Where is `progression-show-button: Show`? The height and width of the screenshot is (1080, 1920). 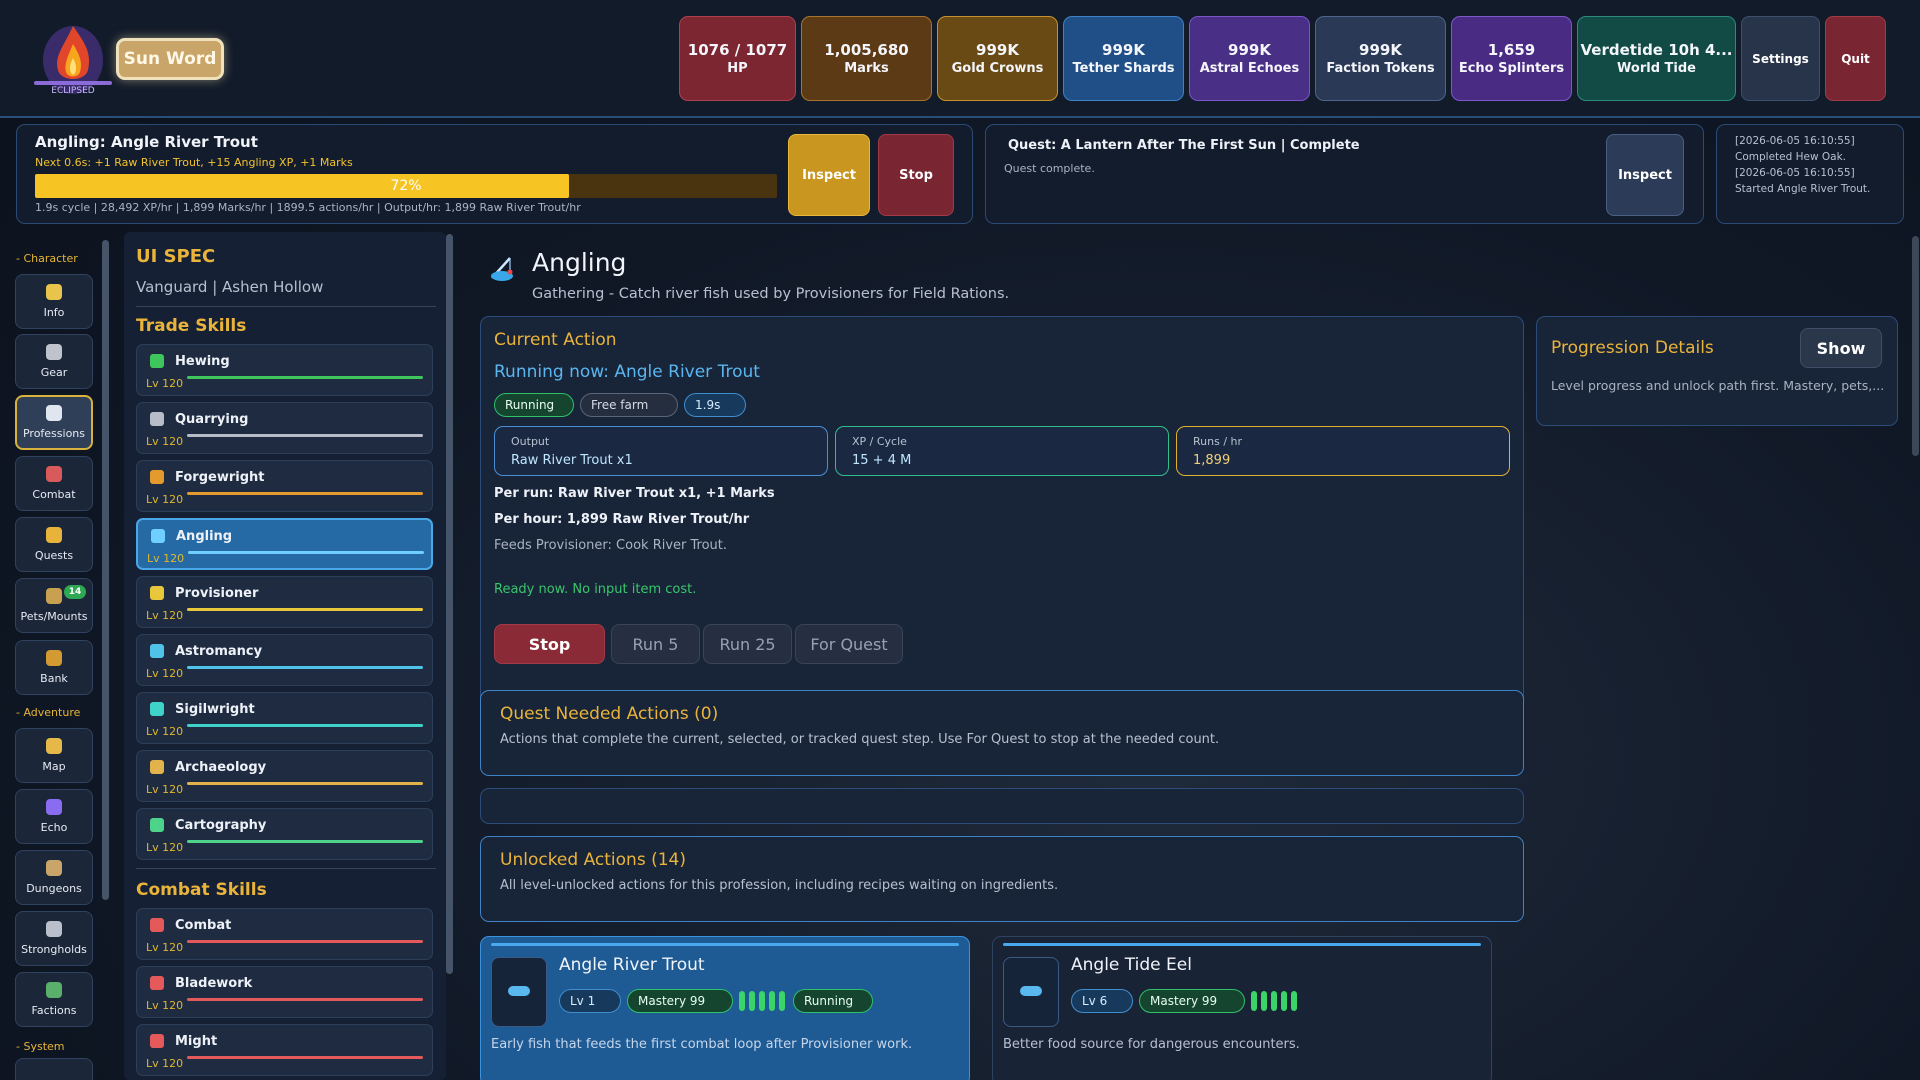 progression-show-button: Show is located at coordinates (1841, 348).